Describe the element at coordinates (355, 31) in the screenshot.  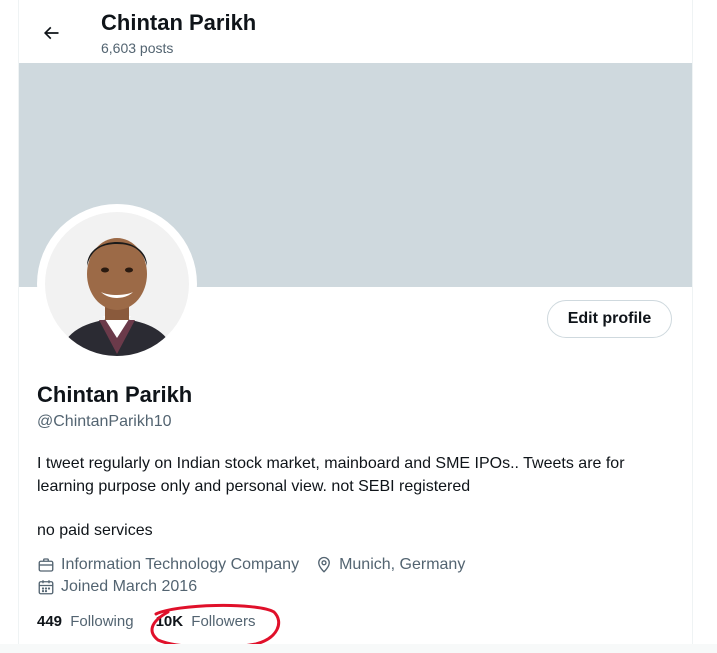
I see `profile-header: Chintan Parikh 6,603 posts` at that location.